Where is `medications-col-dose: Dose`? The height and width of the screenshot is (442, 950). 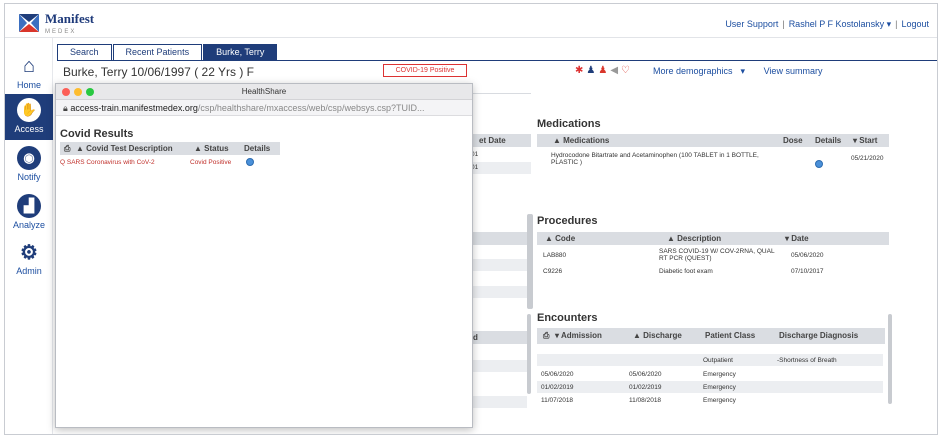 medications-col-dose: Dose is located at coordinates (793, 140).